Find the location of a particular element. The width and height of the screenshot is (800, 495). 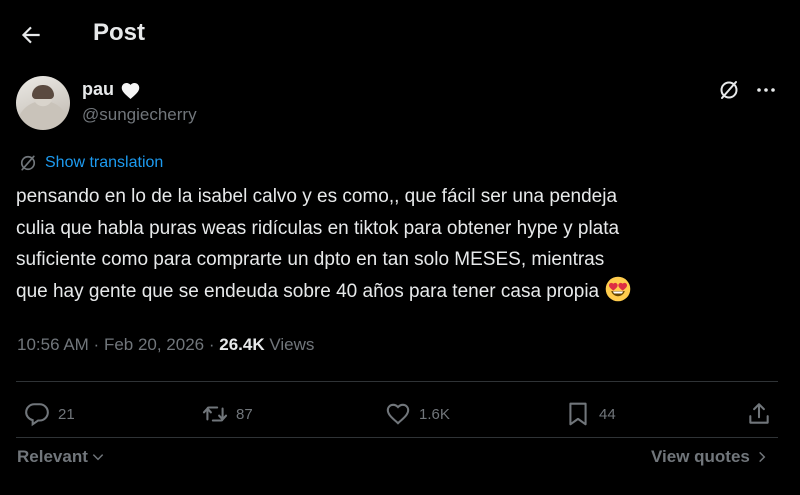

author-handle: @sungiecherry is located at coordinates (139, 115).